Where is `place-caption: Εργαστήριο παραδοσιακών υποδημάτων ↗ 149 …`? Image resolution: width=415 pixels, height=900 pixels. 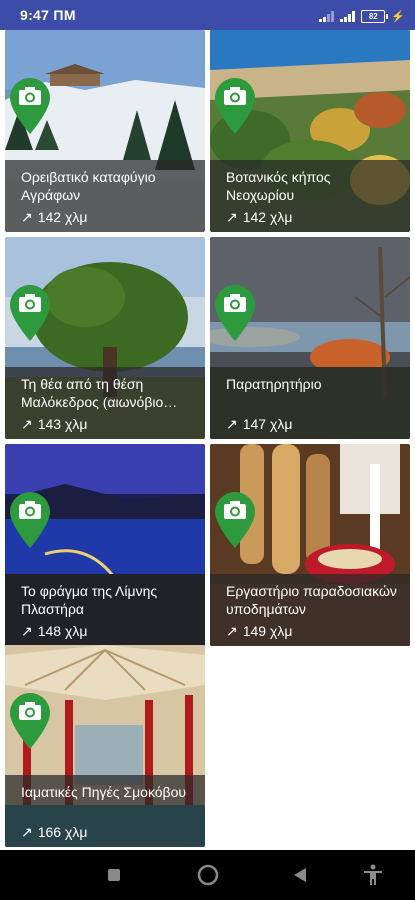
place-caption: Εργαστήριο παραδοσιακών υποδημάτων ↗ 149 … is located at coordinates (310, 610).